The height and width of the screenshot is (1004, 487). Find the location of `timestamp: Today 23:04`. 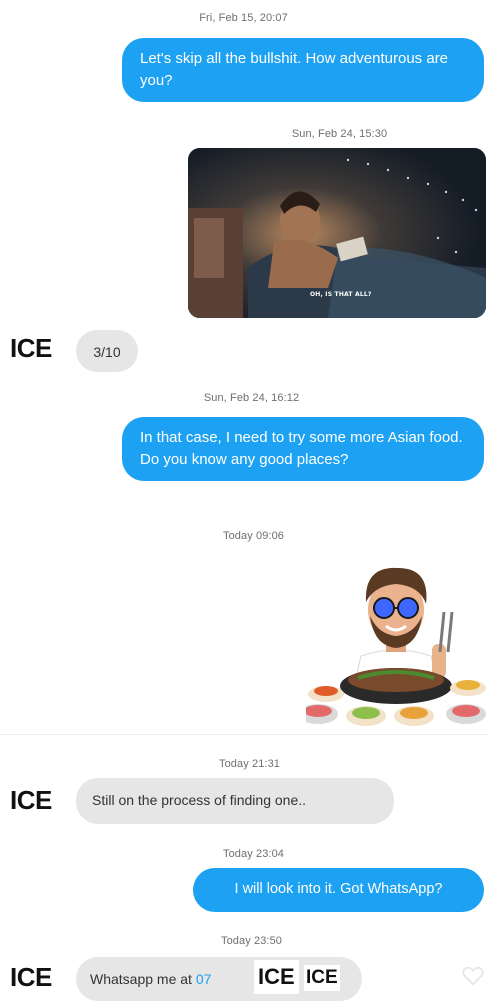

timestamp: Today 23:04 is located at coordinates (253, 854).